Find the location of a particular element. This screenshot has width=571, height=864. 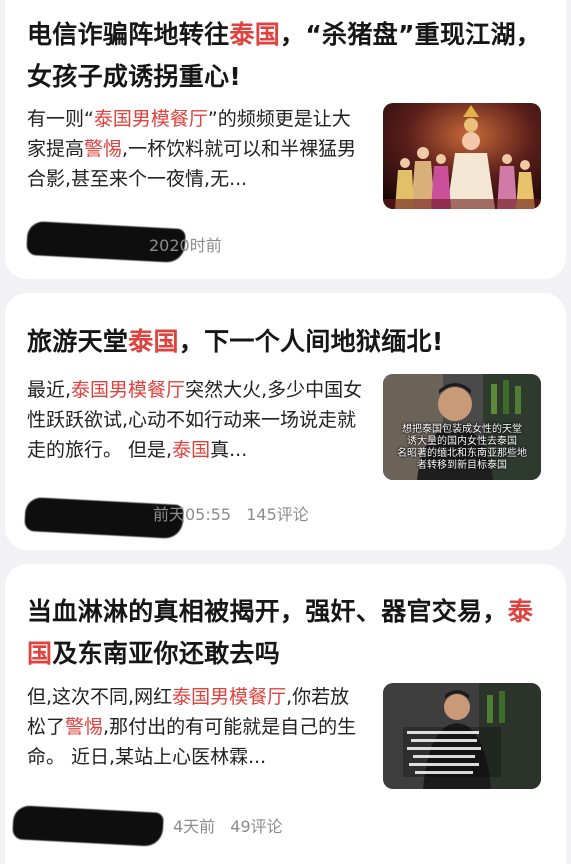

thumbnail-caption: 者转移到新目标泰国 is located at coordinates (462, 465).